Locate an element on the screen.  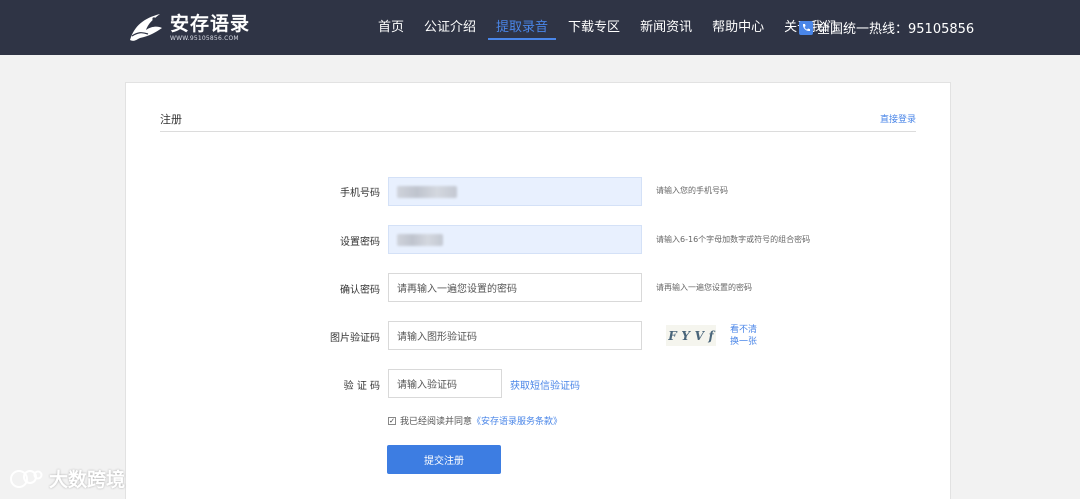
phone-icon is located at coordinates (806, 27).